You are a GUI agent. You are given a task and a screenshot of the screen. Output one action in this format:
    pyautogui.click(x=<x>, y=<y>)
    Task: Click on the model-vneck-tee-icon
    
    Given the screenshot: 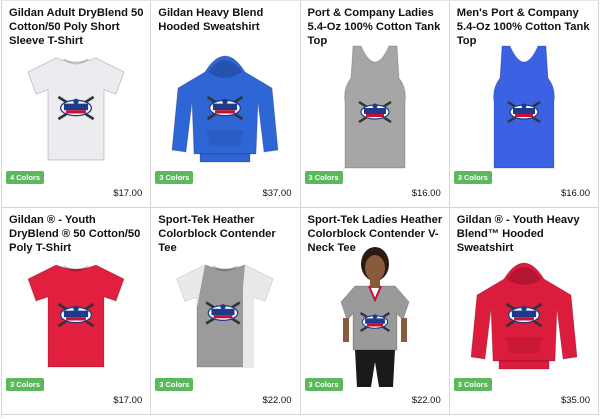 What is the action you would take?
    pyautogui.click(x=375, y=314)
    